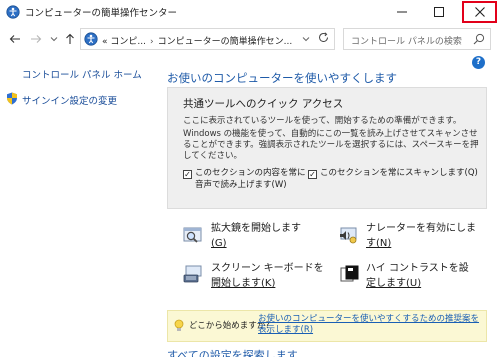 Image resolution: width=500 pixels, height=357 pixels. Describe the element at coordinates (267, 268) in the screenshot. I see `start-on-screen-keyboard-label: スクリーン キーボードを` at that location.